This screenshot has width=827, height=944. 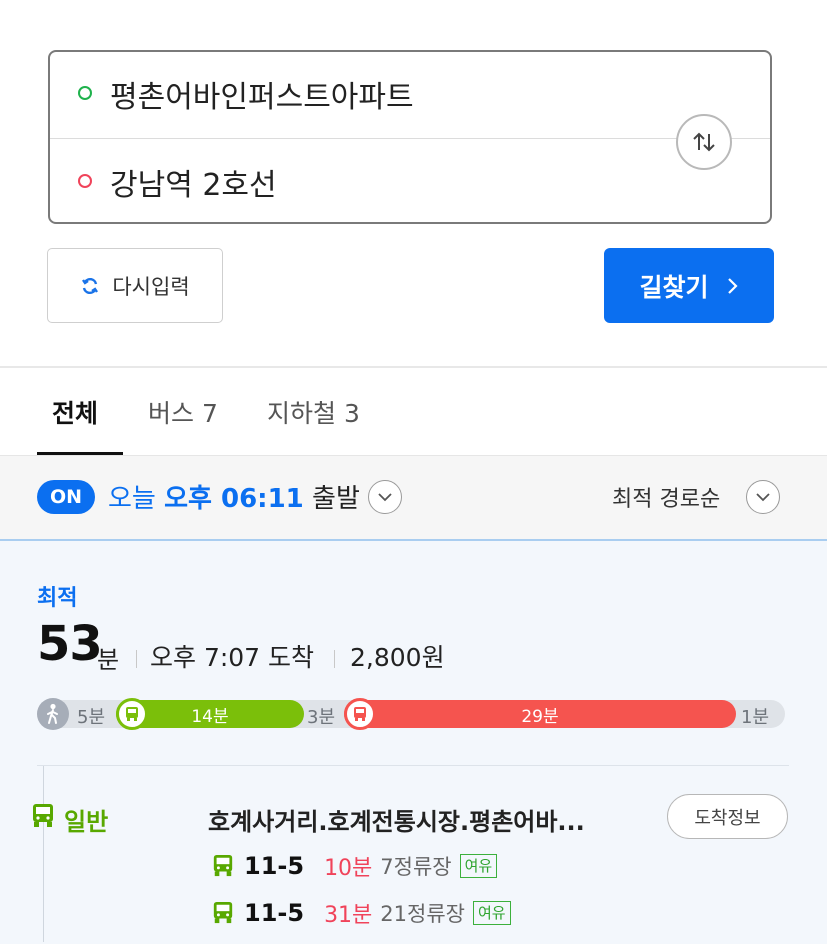 What do you see at coordinates (732, 285) in the screenshot?
I see `chevron-right-icon` at bounding box center [732, 285].